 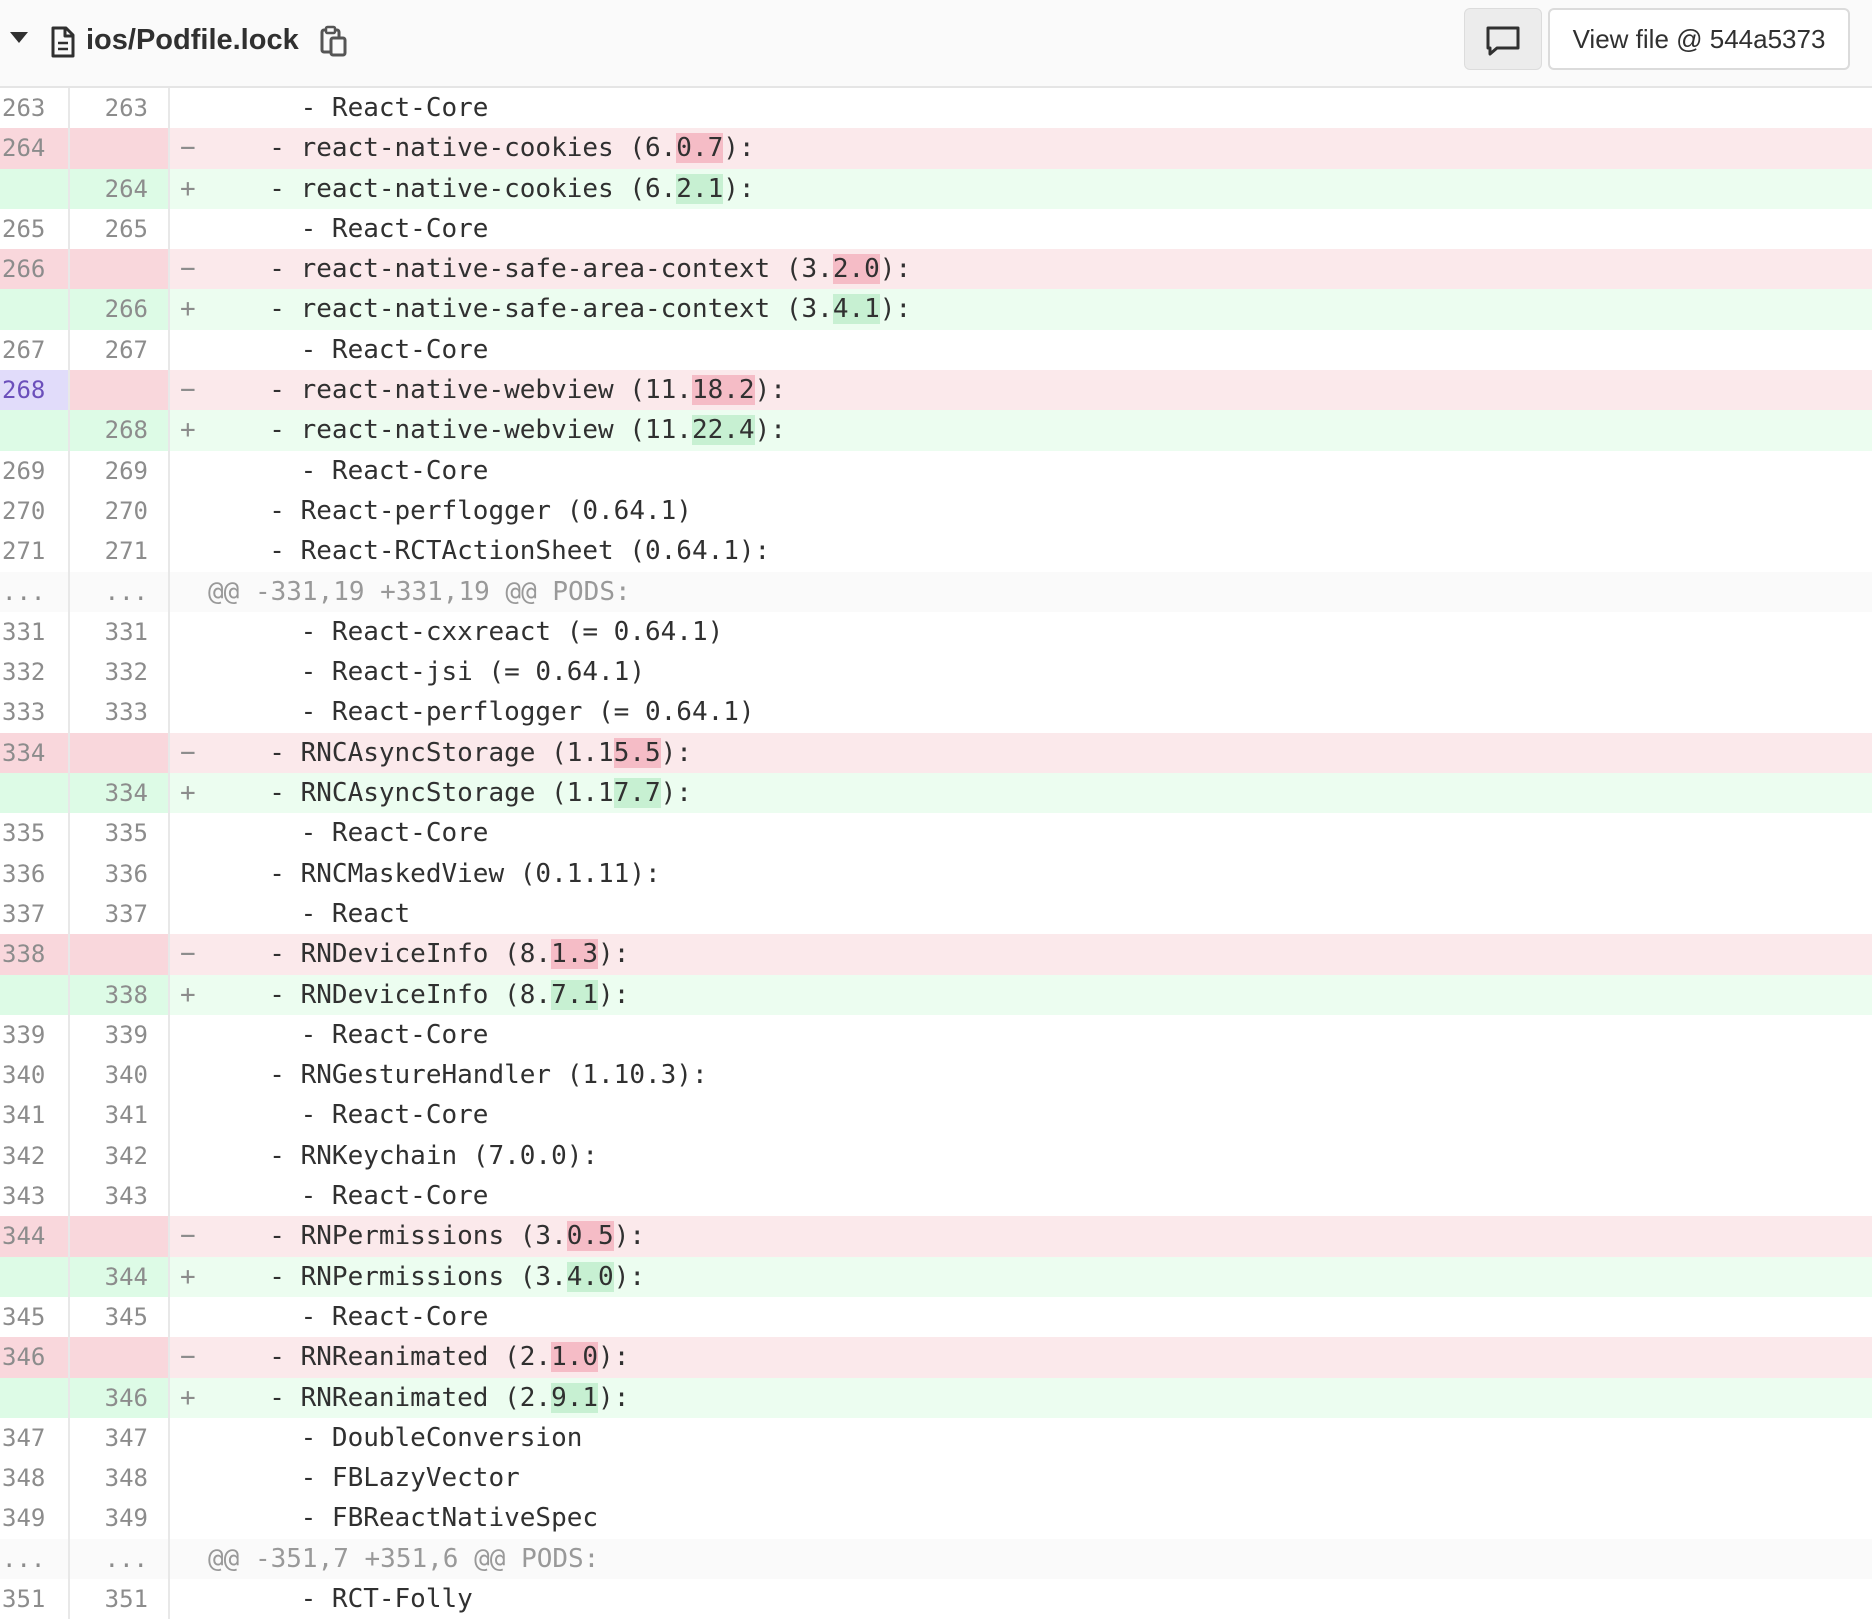 I want to click on old-line-number: 266, so click(x=35, y=269).